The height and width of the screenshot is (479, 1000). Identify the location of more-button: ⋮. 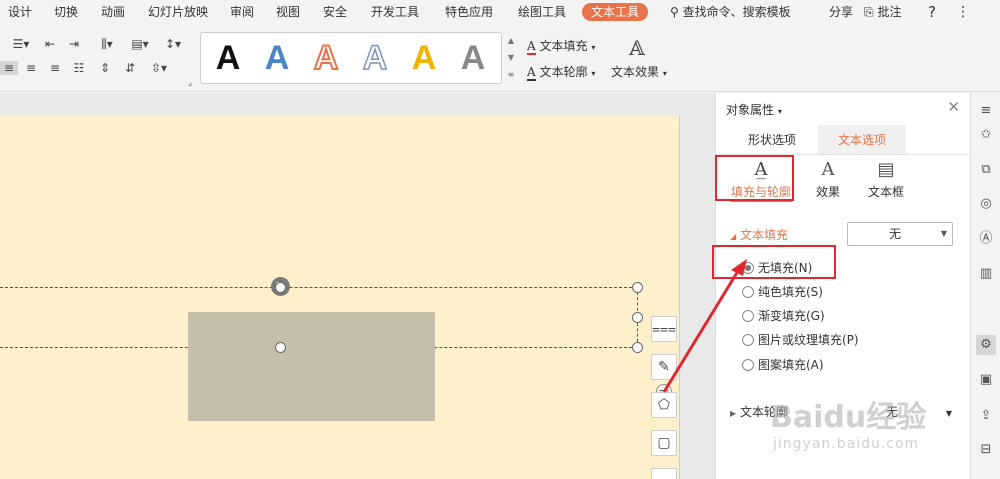
(963, 12).